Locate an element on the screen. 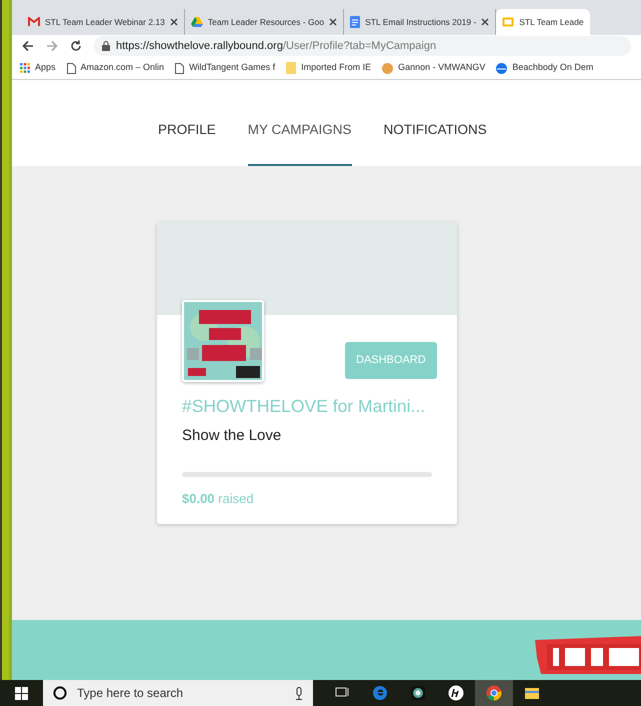 Image resolution: width=641 pixels, height=706 pixels. reload-icon is located at coordinates (76, 46).